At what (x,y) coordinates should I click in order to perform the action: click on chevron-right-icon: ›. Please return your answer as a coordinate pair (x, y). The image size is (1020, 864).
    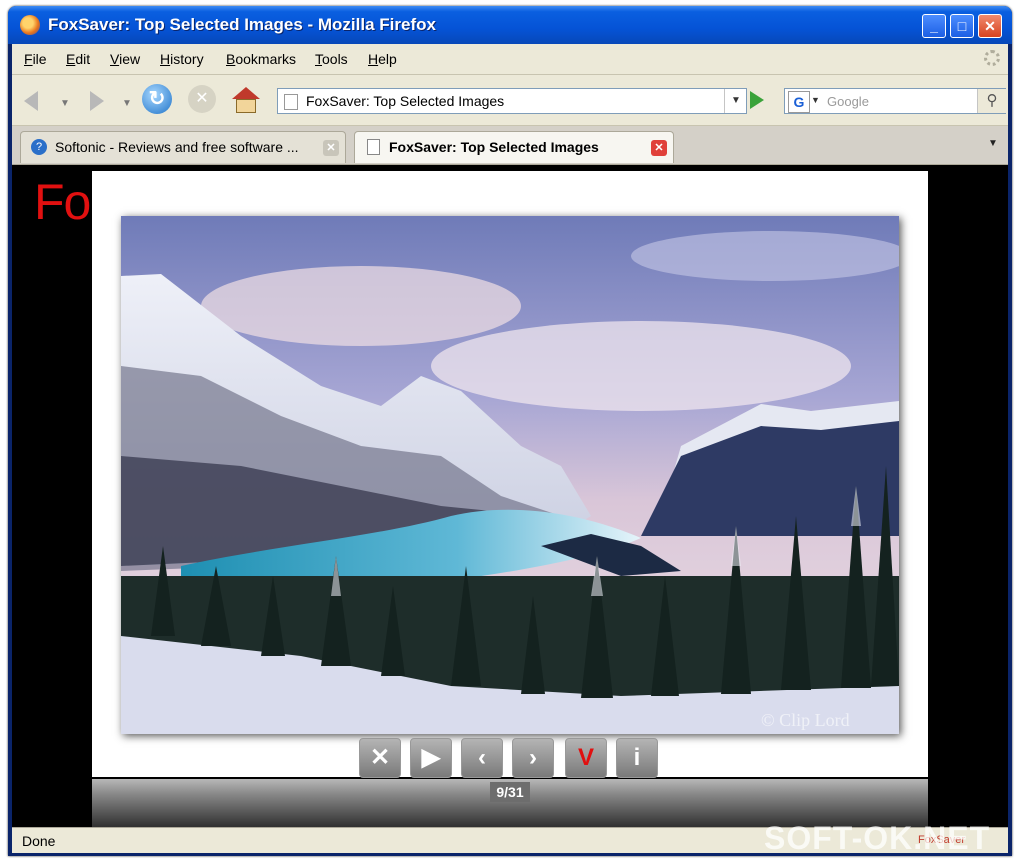
    Looking at the image, I should click on (533, 757).